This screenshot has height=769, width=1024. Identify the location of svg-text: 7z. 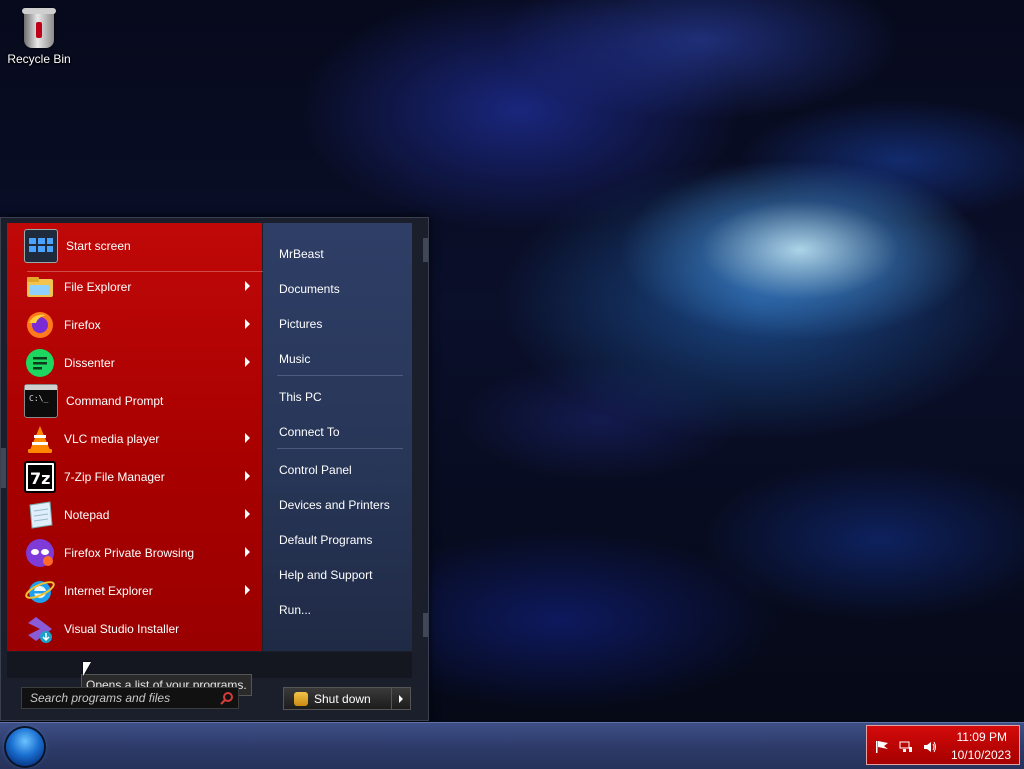
(40, 478).